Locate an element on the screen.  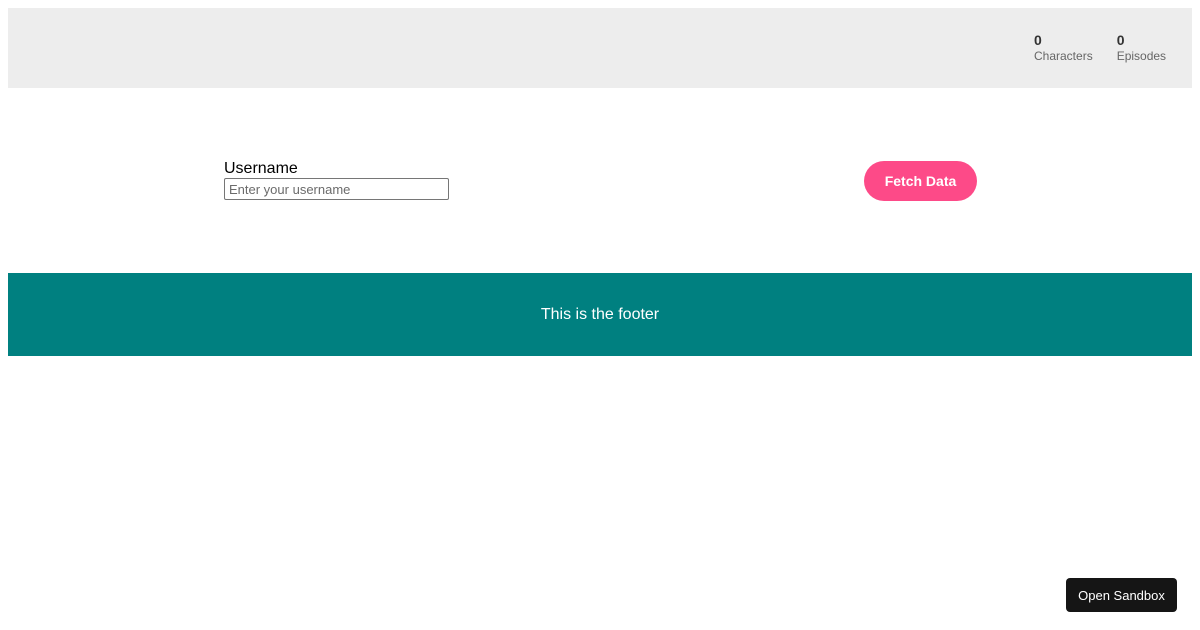
username-input is located at coordinates (336, 189).